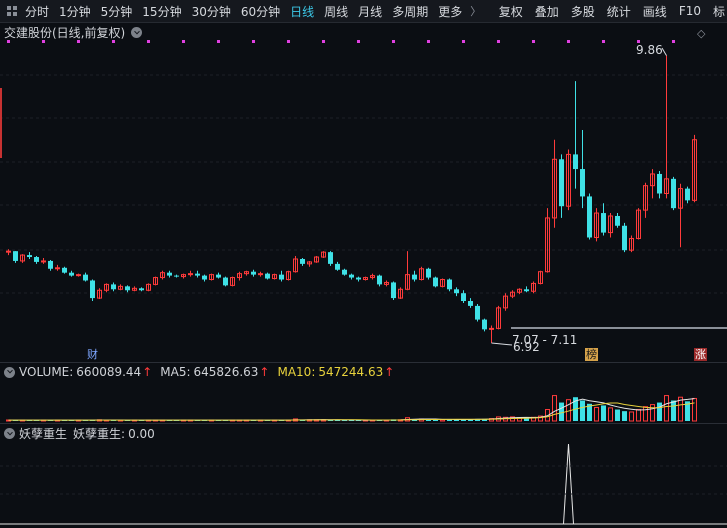  What do you see at coordinates (649, 50) in the screenshot?
I see `high-price-label: 9.86` at bounding box center [649, 50].